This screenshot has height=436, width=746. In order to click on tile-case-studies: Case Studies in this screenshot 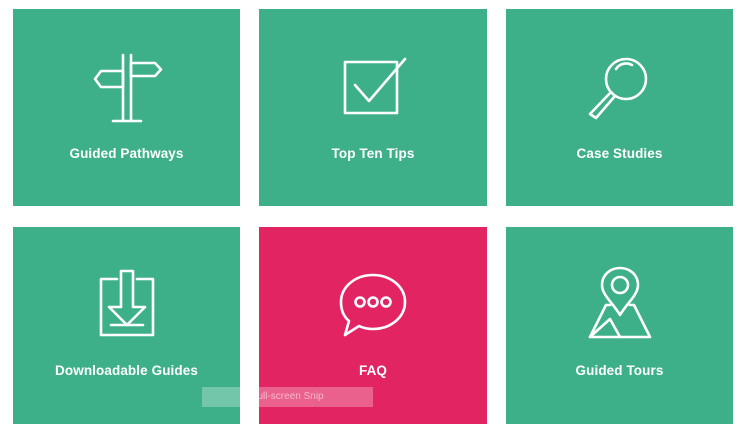, I will do `click(619, 107)`.